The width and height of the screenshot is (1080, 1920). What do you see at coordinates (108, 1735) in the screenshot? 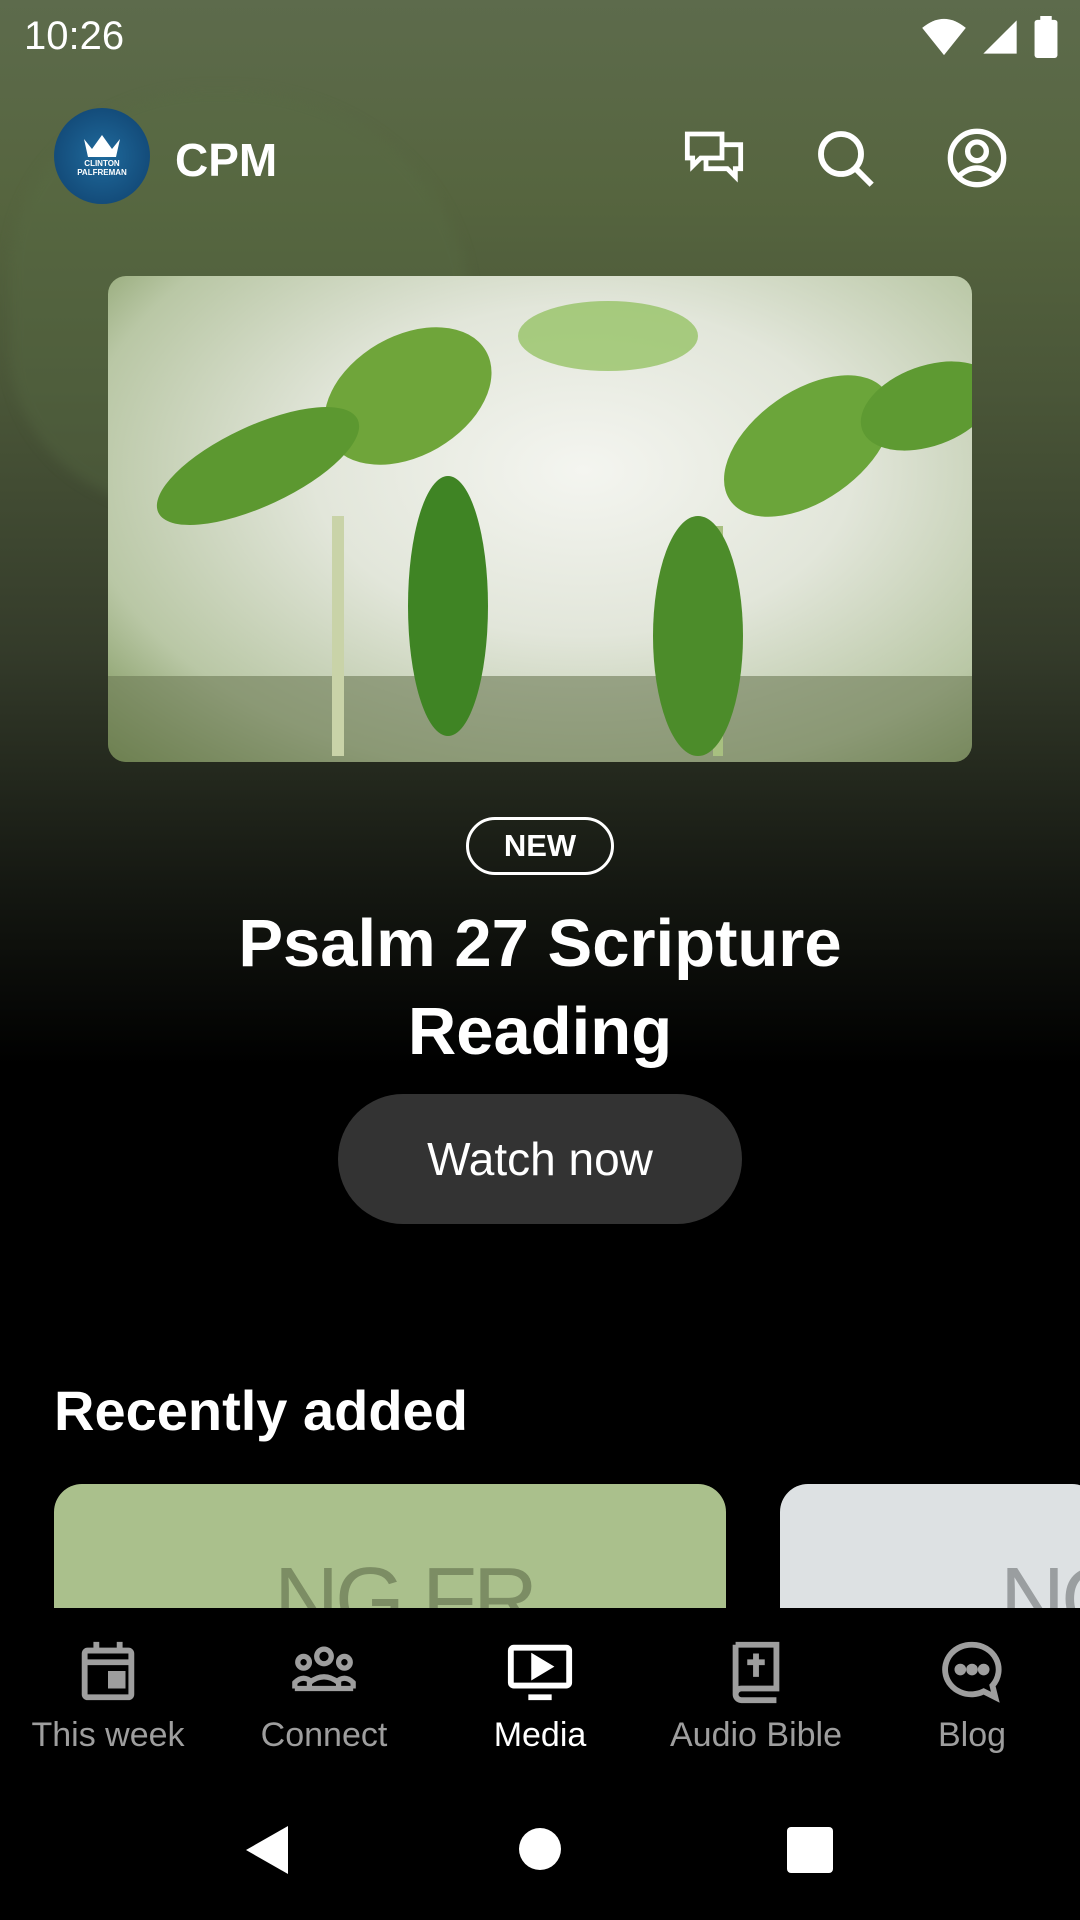
I see `nav-label: This week` at bounding box center [108, 1735].